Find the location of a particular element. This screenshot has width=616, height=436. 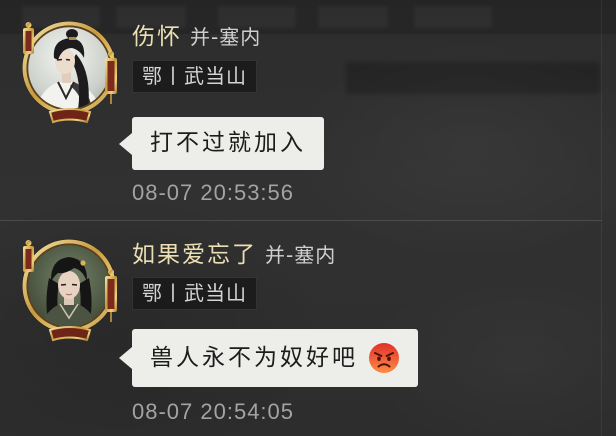

sender-info: 如果爱忘了 并-塞内 is located at coordinates (234, 255).